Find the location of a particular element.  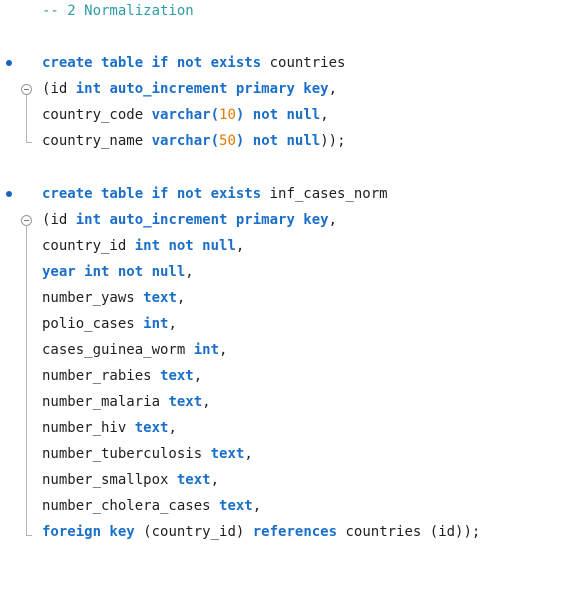

column-name: polio_cases is located at coordinates (88, 324).